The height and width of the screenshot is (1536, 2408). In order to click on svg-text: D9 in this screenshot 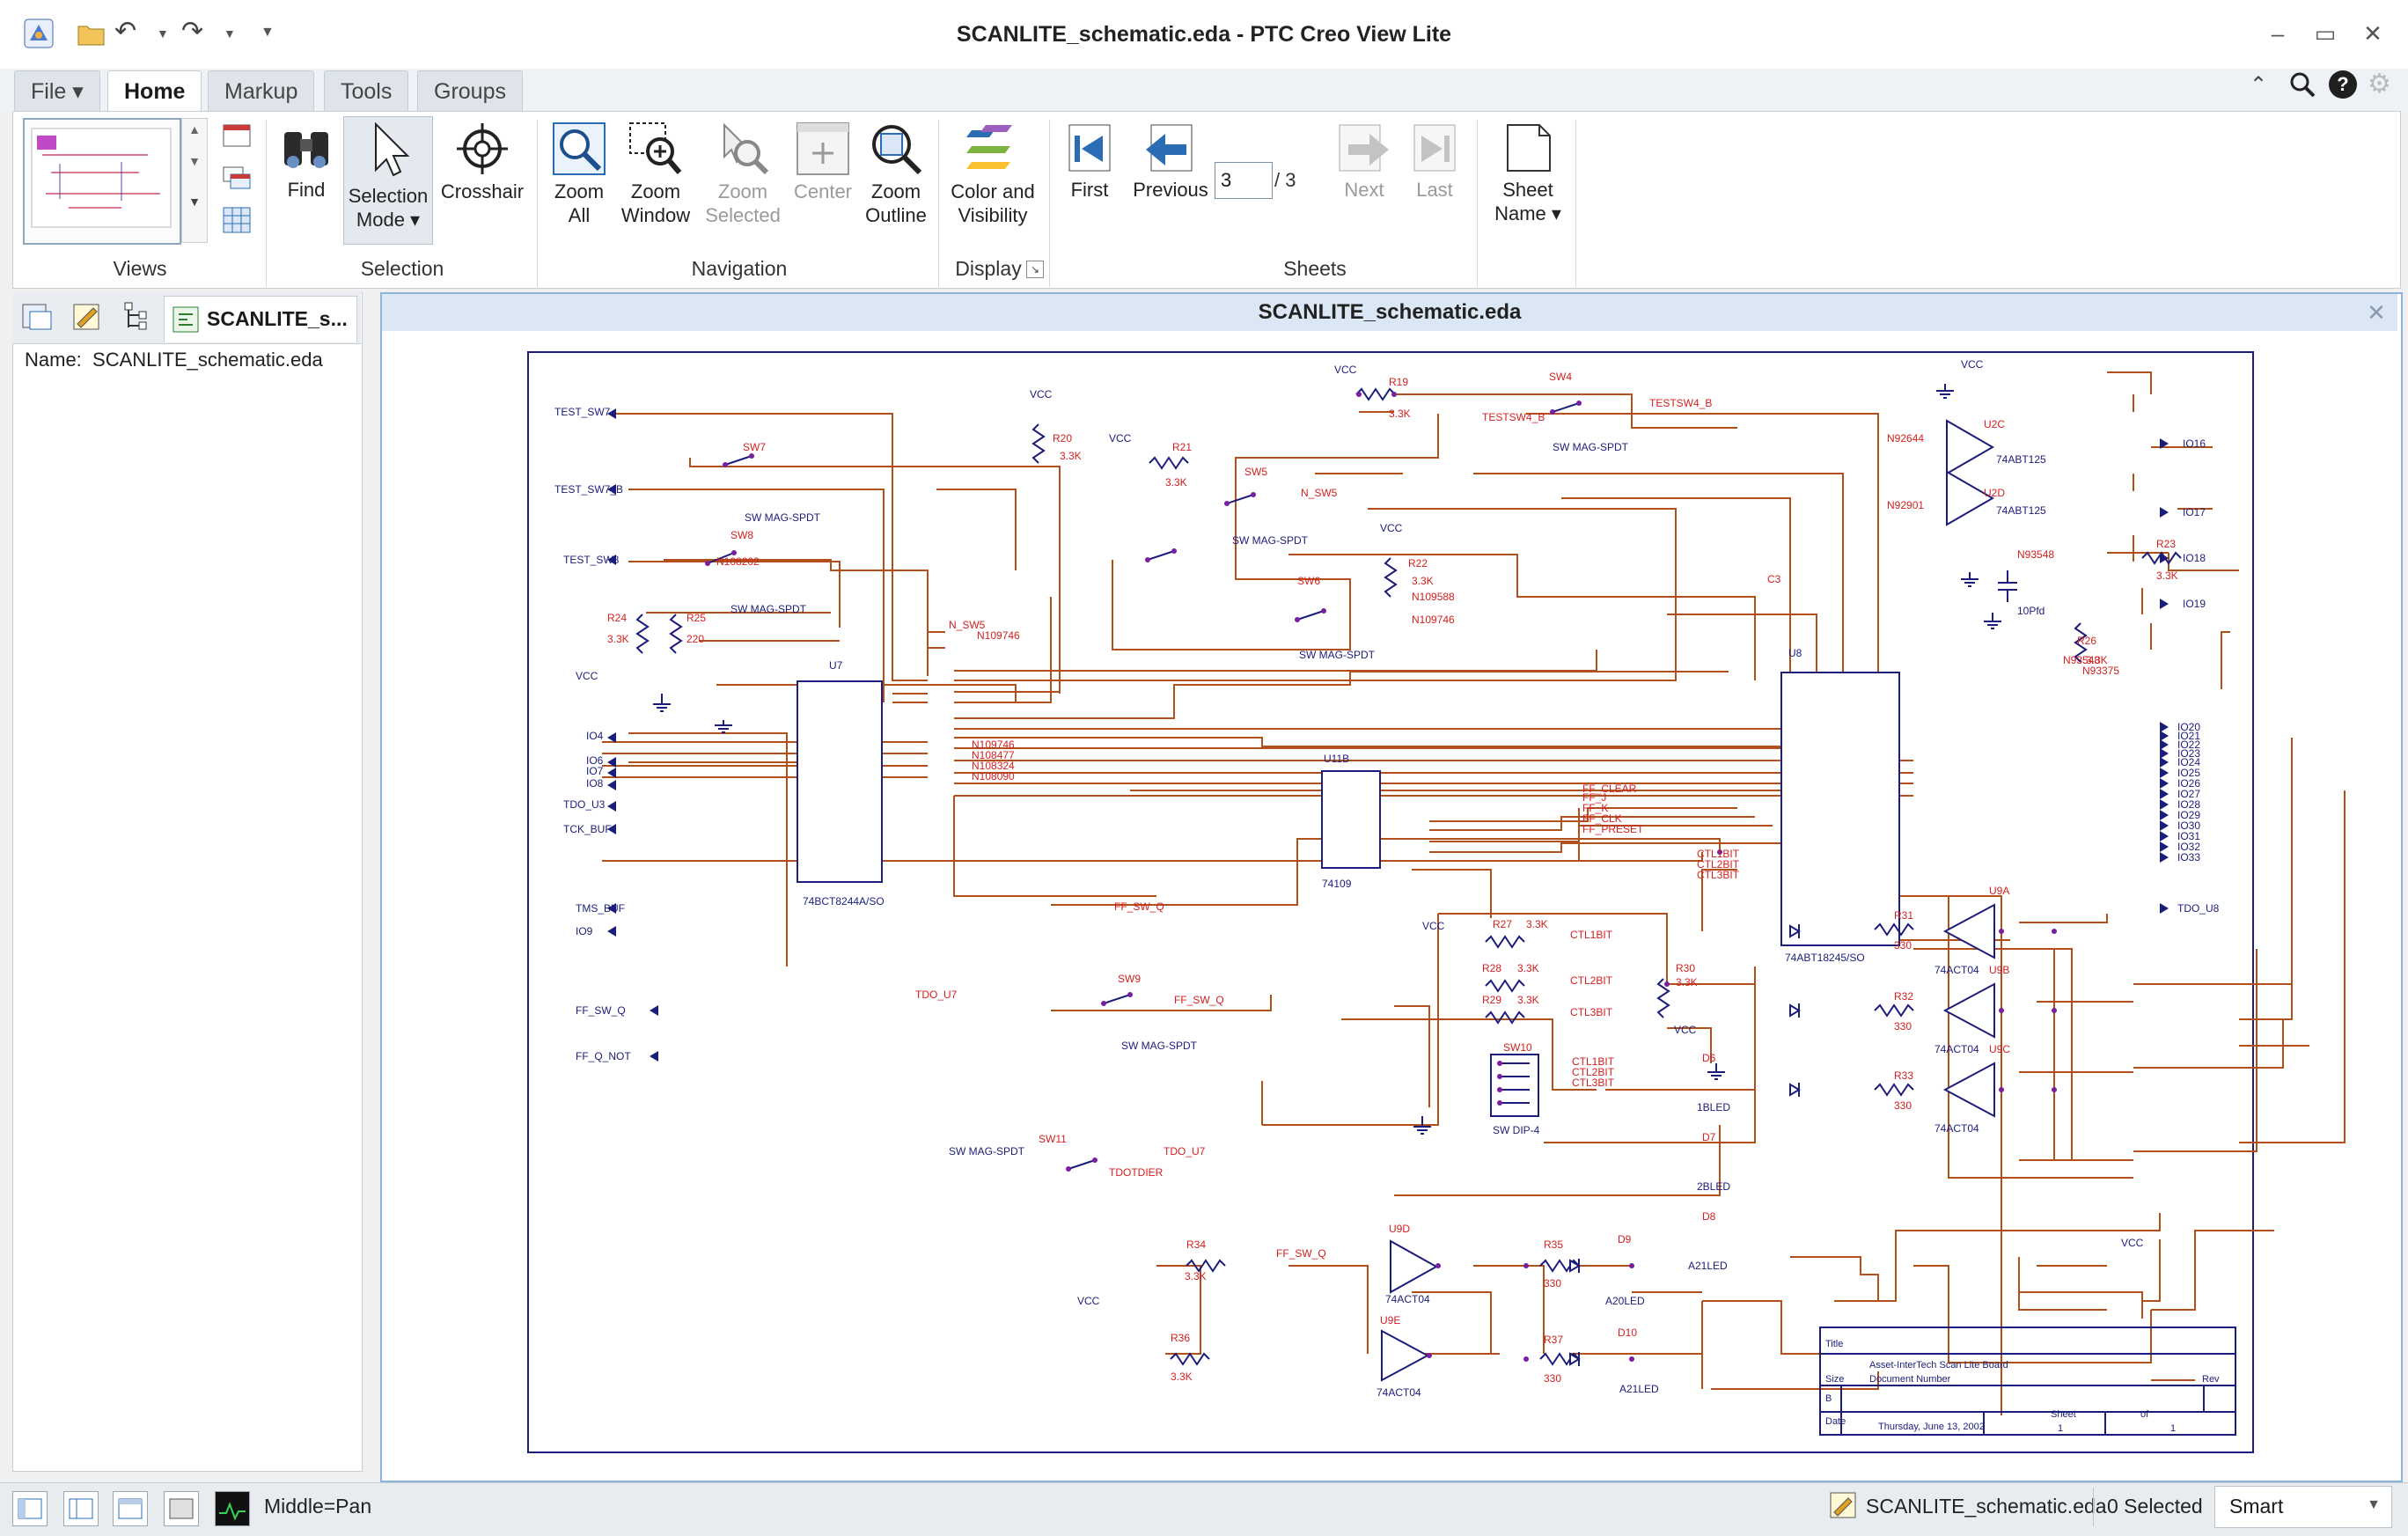, I will do `click(1625, 1239)`.